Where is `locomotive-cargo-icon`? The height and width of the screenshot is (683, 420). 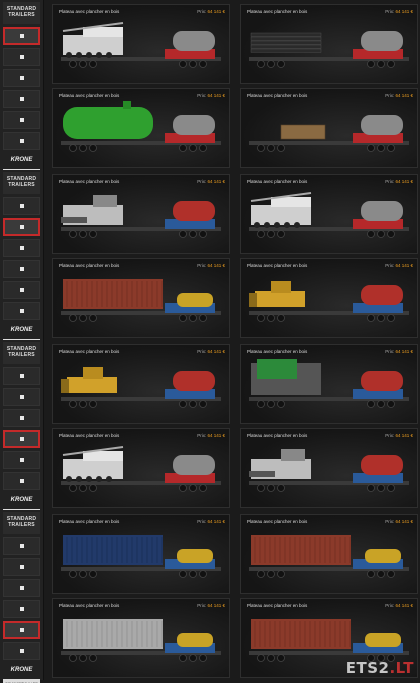 locomotive-cargo-icon is located at coordinates (329, 383).